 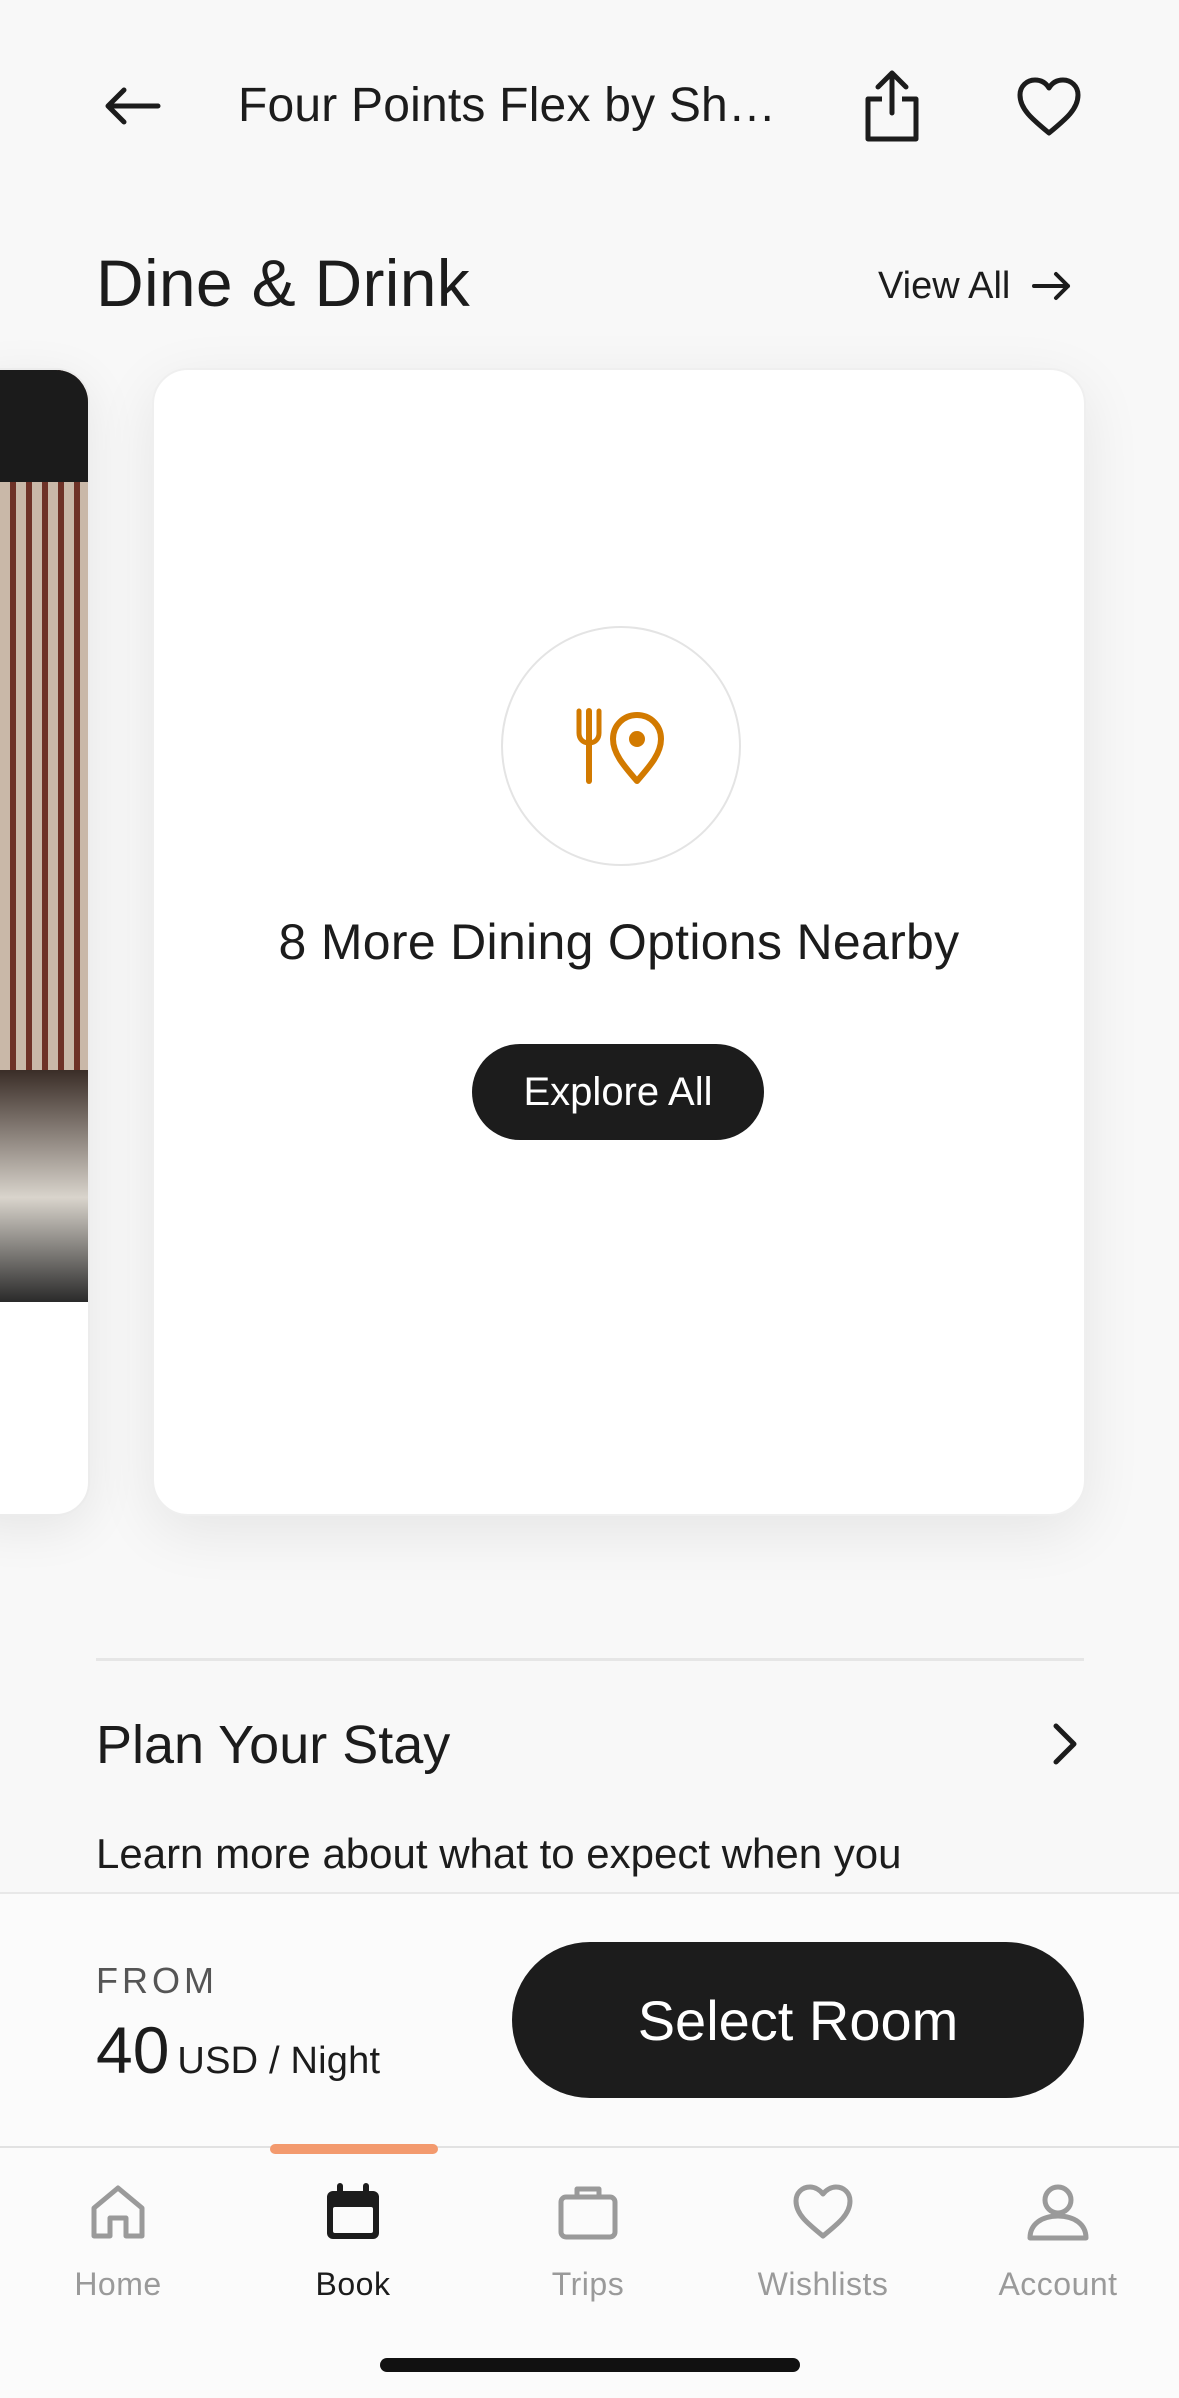 What do you see at coordinates (354, 2149) in the screenshot?
I see `active-tab-indicator` at bounding box center [354, 2149].